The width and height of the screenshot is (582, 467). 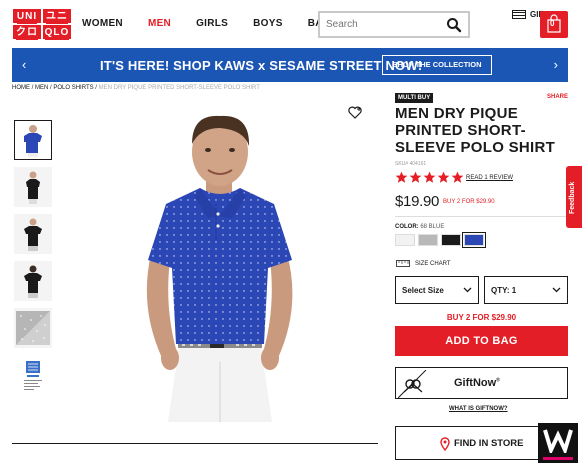 I want to click on thumbnail-black-shirt-back, so click(x=33, y=281).